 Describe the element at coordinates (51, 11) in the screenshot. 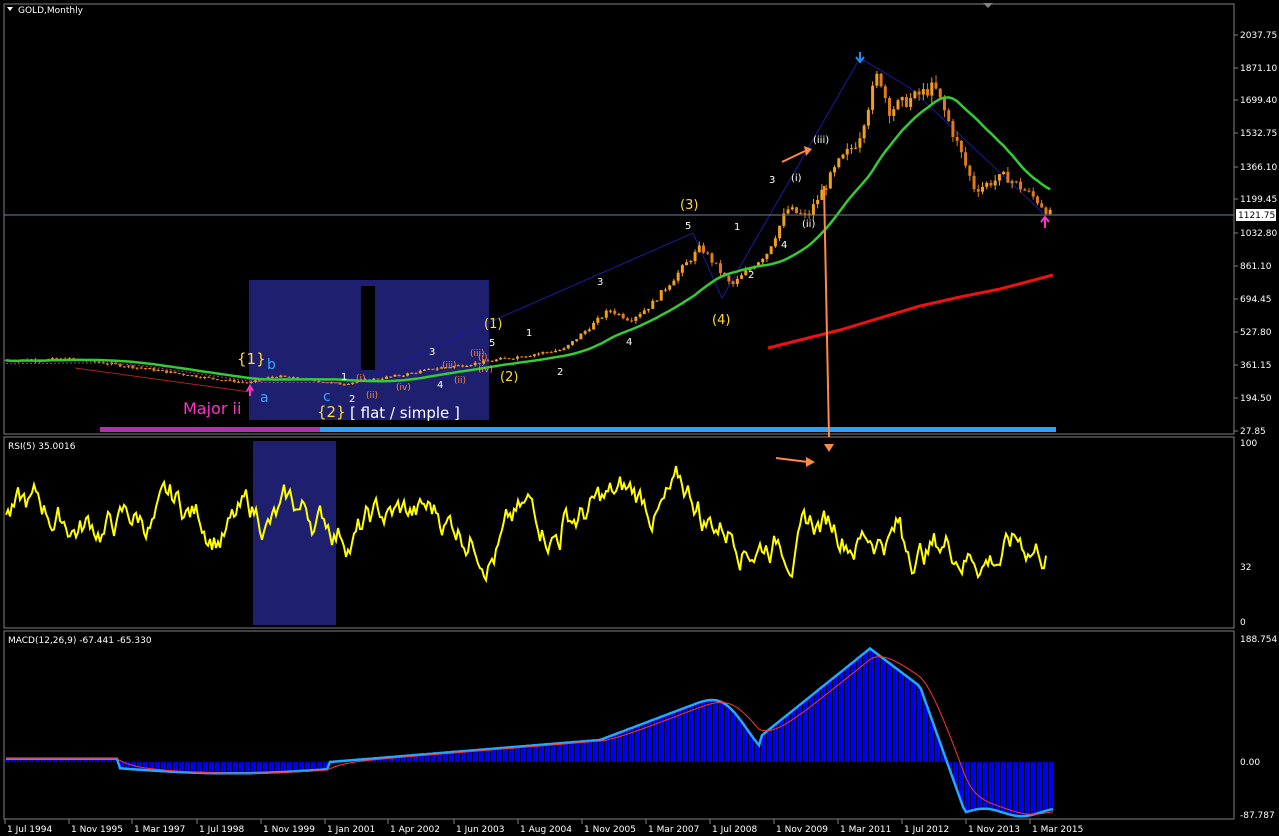

I see `chart-title: GOLD,Monthly` at that location.